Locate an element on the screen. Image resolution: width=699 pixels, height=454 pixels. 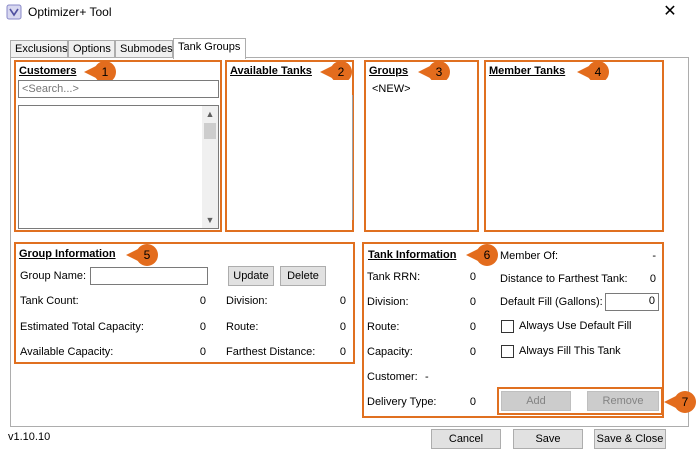
title-bar: Optimizer+ Tool ✕ is located at coordinates (349, 13).